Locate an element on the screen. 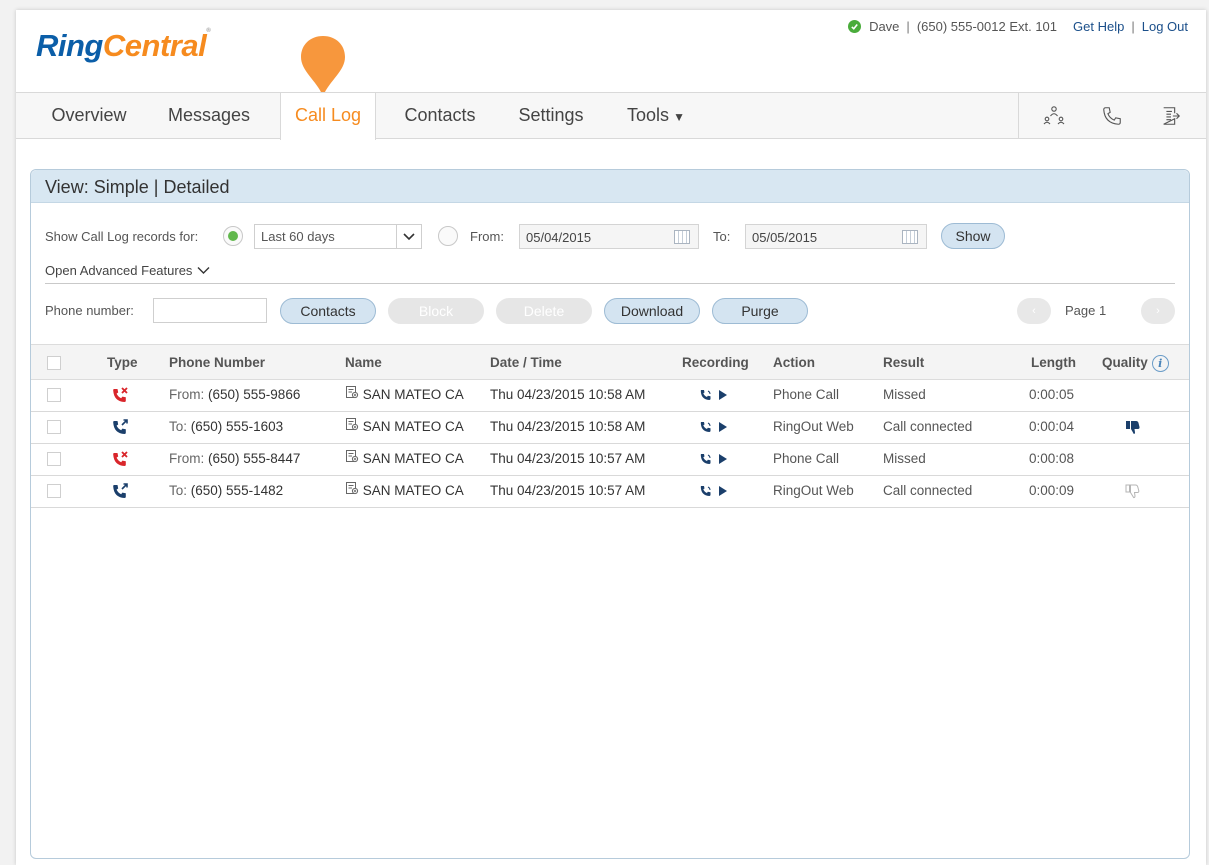  ringcentral-logo: RingCentral® is located at coordinates (123, 46).